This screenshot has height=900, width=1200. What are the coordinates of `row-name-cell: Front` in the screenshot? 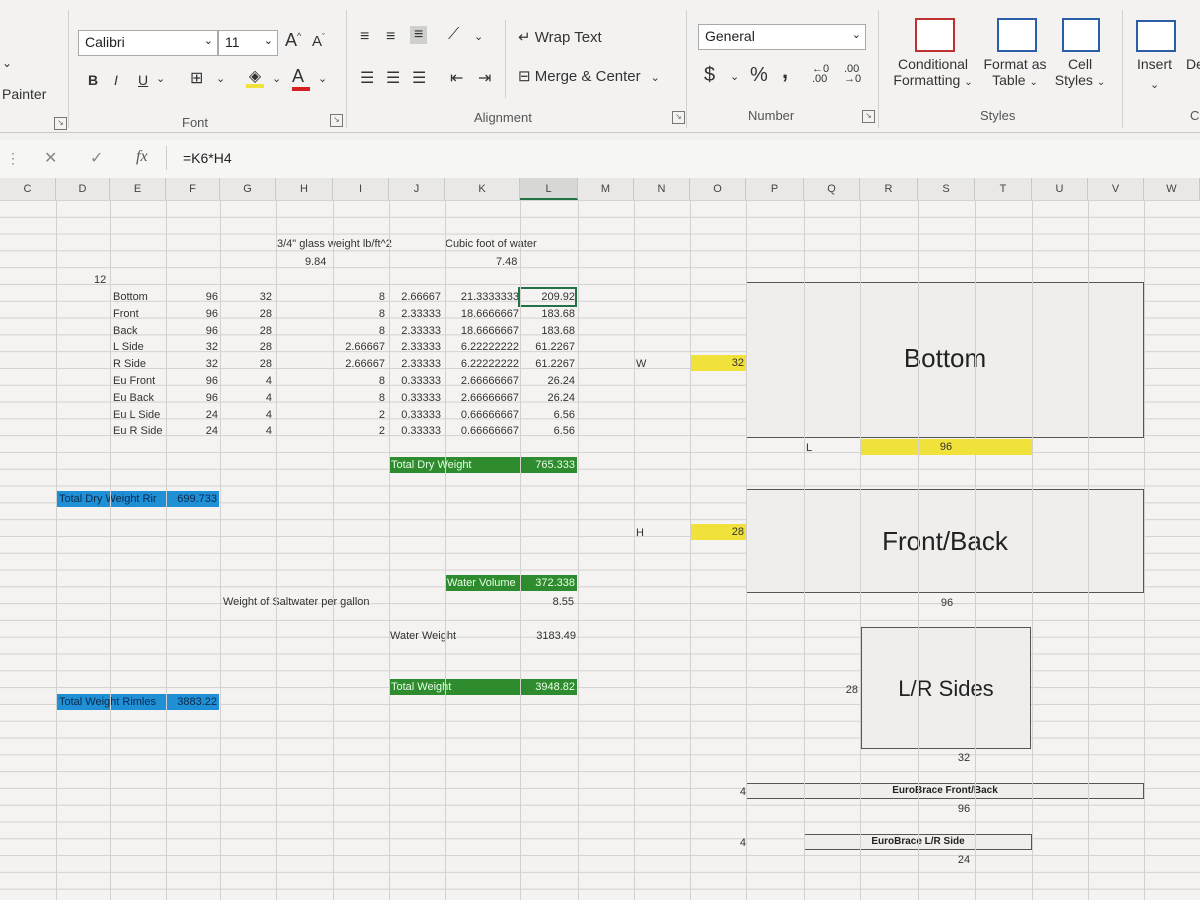 It's located at (126, 314).